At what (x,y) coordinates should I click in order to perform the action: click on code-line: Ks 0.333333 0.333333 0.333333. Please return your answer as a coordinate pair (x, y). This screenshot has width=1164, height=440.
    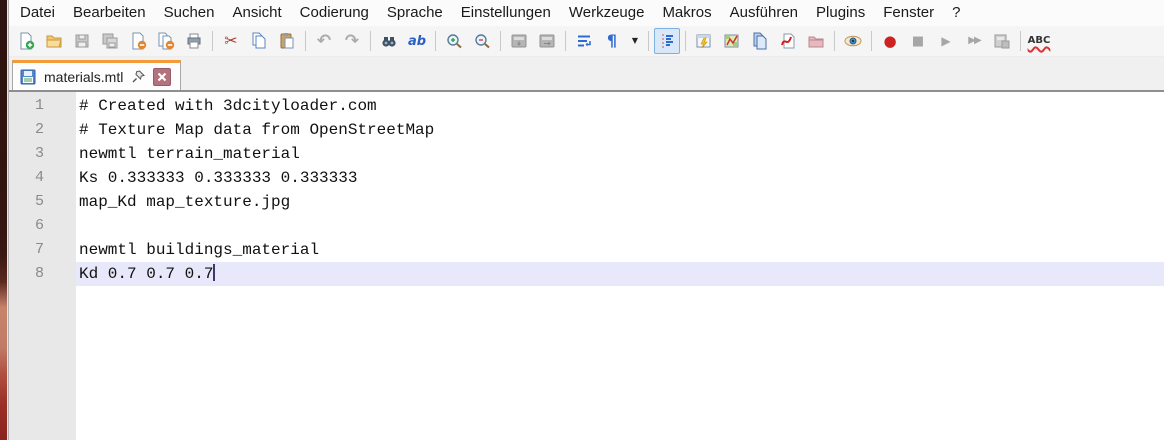
    Looking at the image, I should click on (620, 178).